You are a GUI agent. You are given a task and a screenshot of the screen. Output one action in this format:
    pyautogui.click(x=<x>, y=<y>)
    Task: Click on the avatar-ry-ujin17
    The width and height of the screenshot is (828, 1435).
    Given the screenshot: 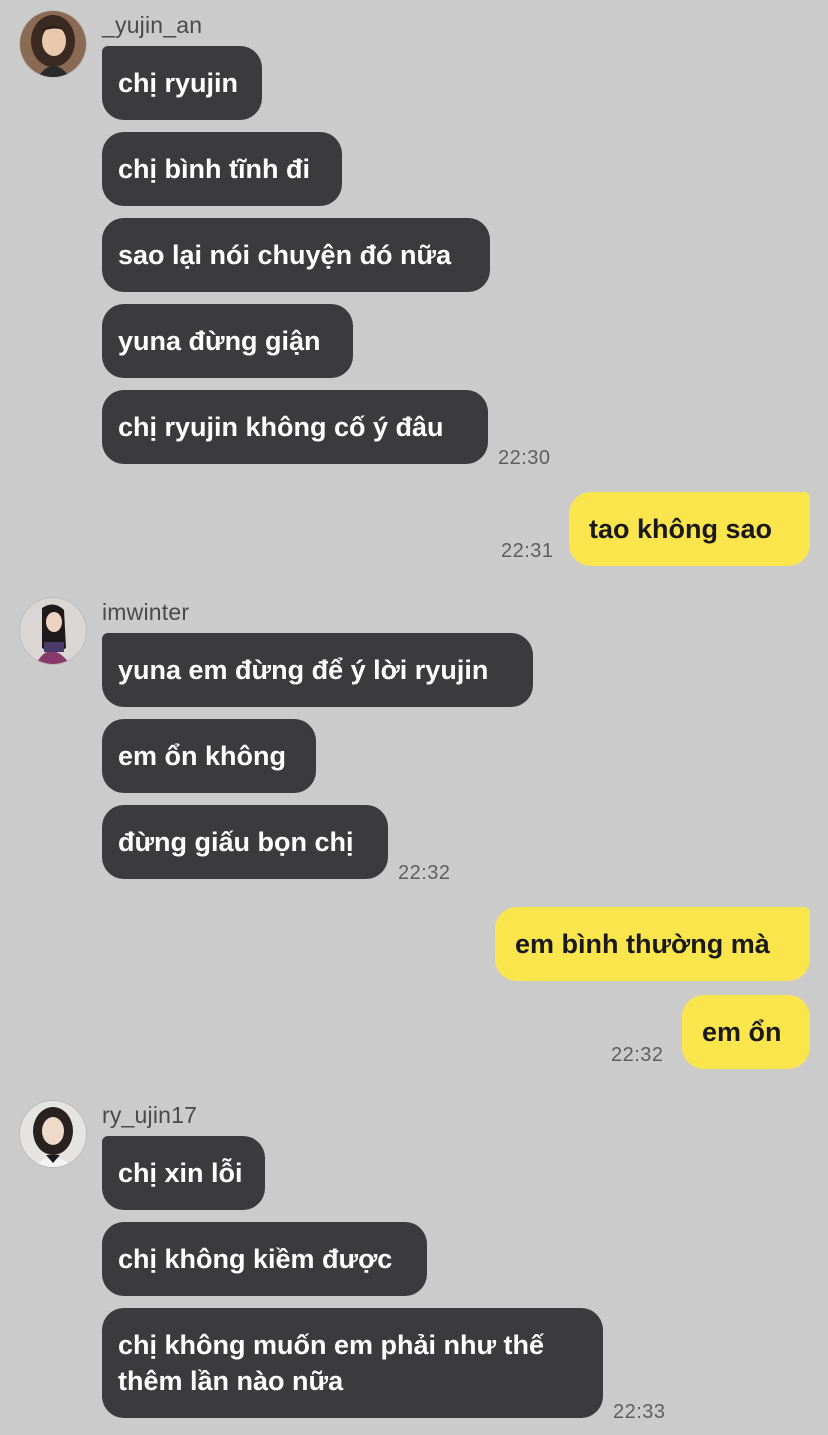 What is the action you would take?
    pyautogui.click(x=53, y=1134)
    